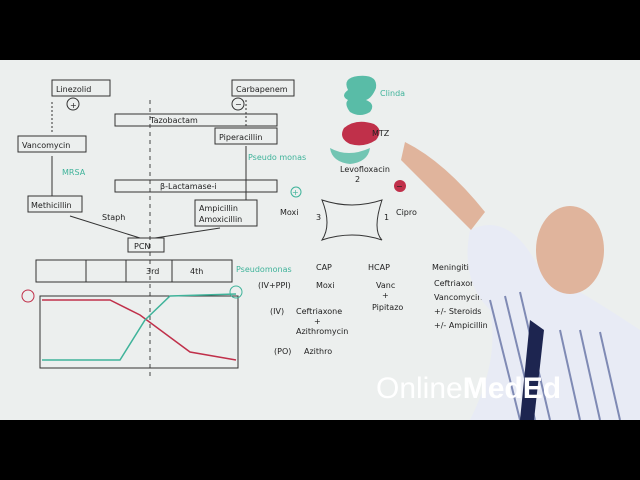 This screenshot has height=480, width=640. Describe the element at coordinates (385, 285) in the screenshot. I see `hcap-vanc: Vanc` at that location.